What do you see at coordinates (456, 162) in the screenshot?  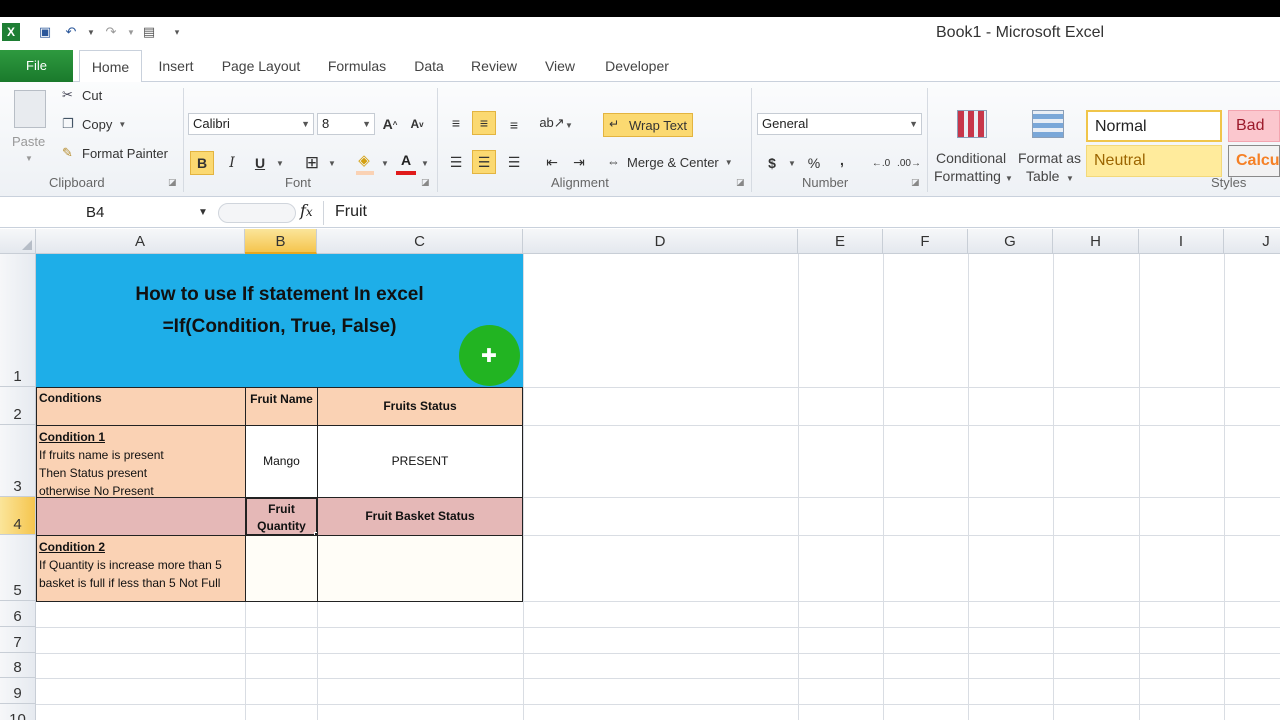 I see `align-left-icon: ☰` at bounding box center [456, 162].